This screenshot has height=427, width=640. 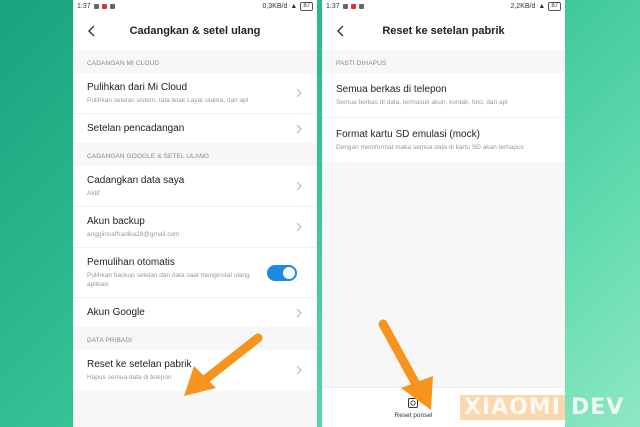 What do you see at coordinates (282, 272) in the screenshot?
I see `auto-restore-toggle` at bounding box center [282, 272].